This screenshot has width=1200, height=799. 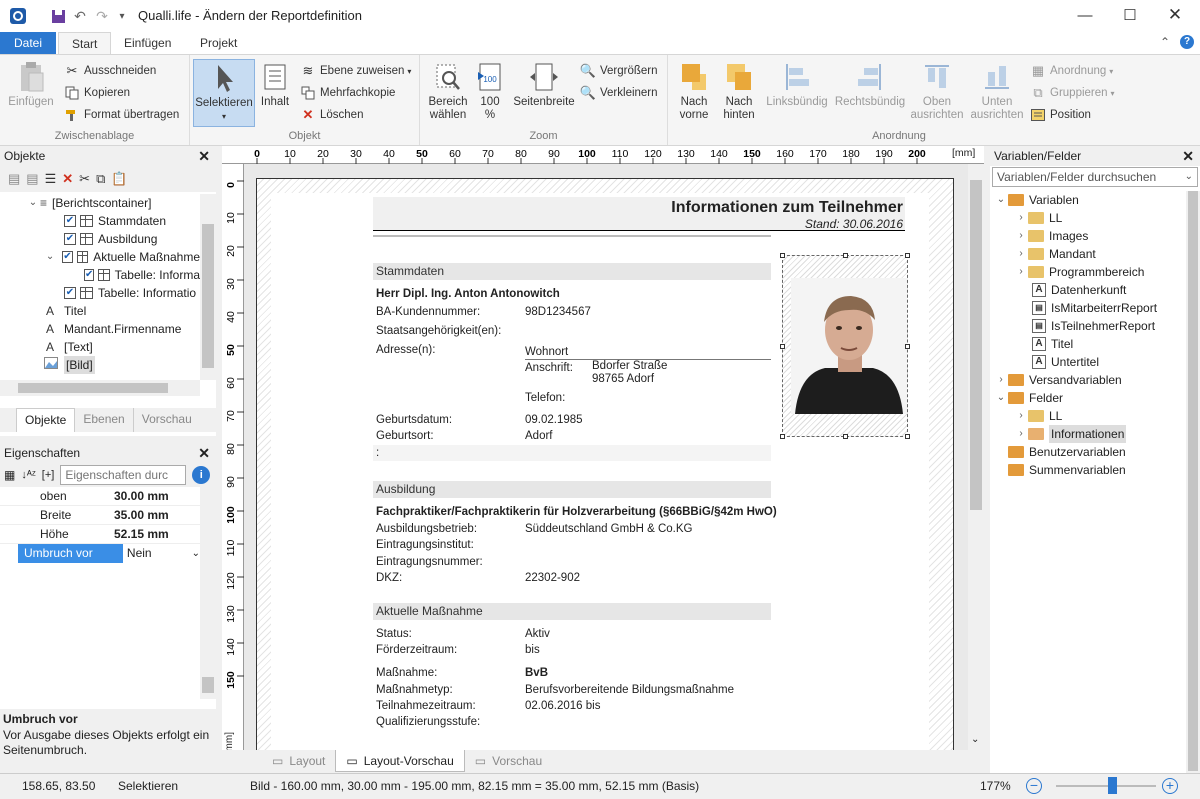 I want to click on zoom-slider, so click(x=1106, y=786).